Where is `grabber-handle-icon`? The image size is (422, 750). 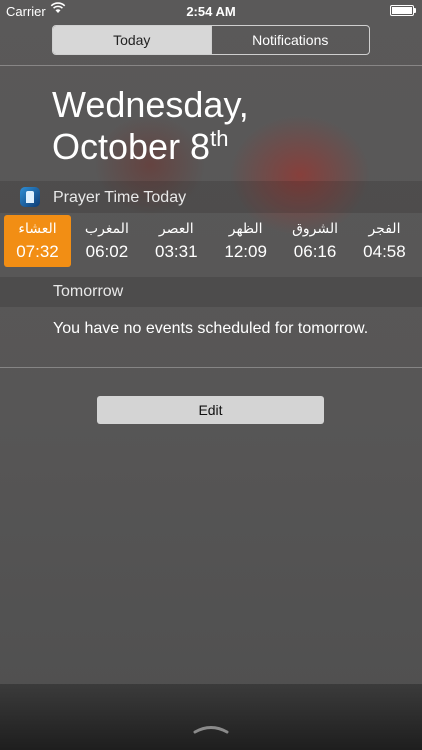
grabber-handle-icon is located at coordinates (211, 729).